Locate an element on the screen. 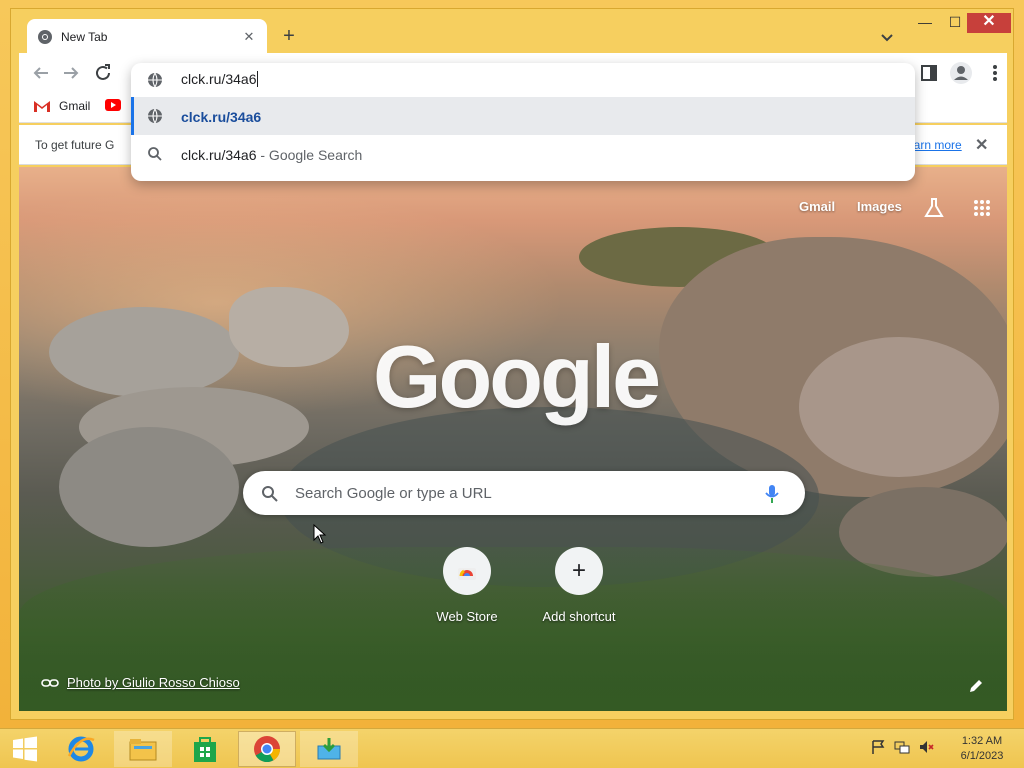 This screenshot has height=768, width=1024. volume-muted-icon is located at coordinates (926, 747).